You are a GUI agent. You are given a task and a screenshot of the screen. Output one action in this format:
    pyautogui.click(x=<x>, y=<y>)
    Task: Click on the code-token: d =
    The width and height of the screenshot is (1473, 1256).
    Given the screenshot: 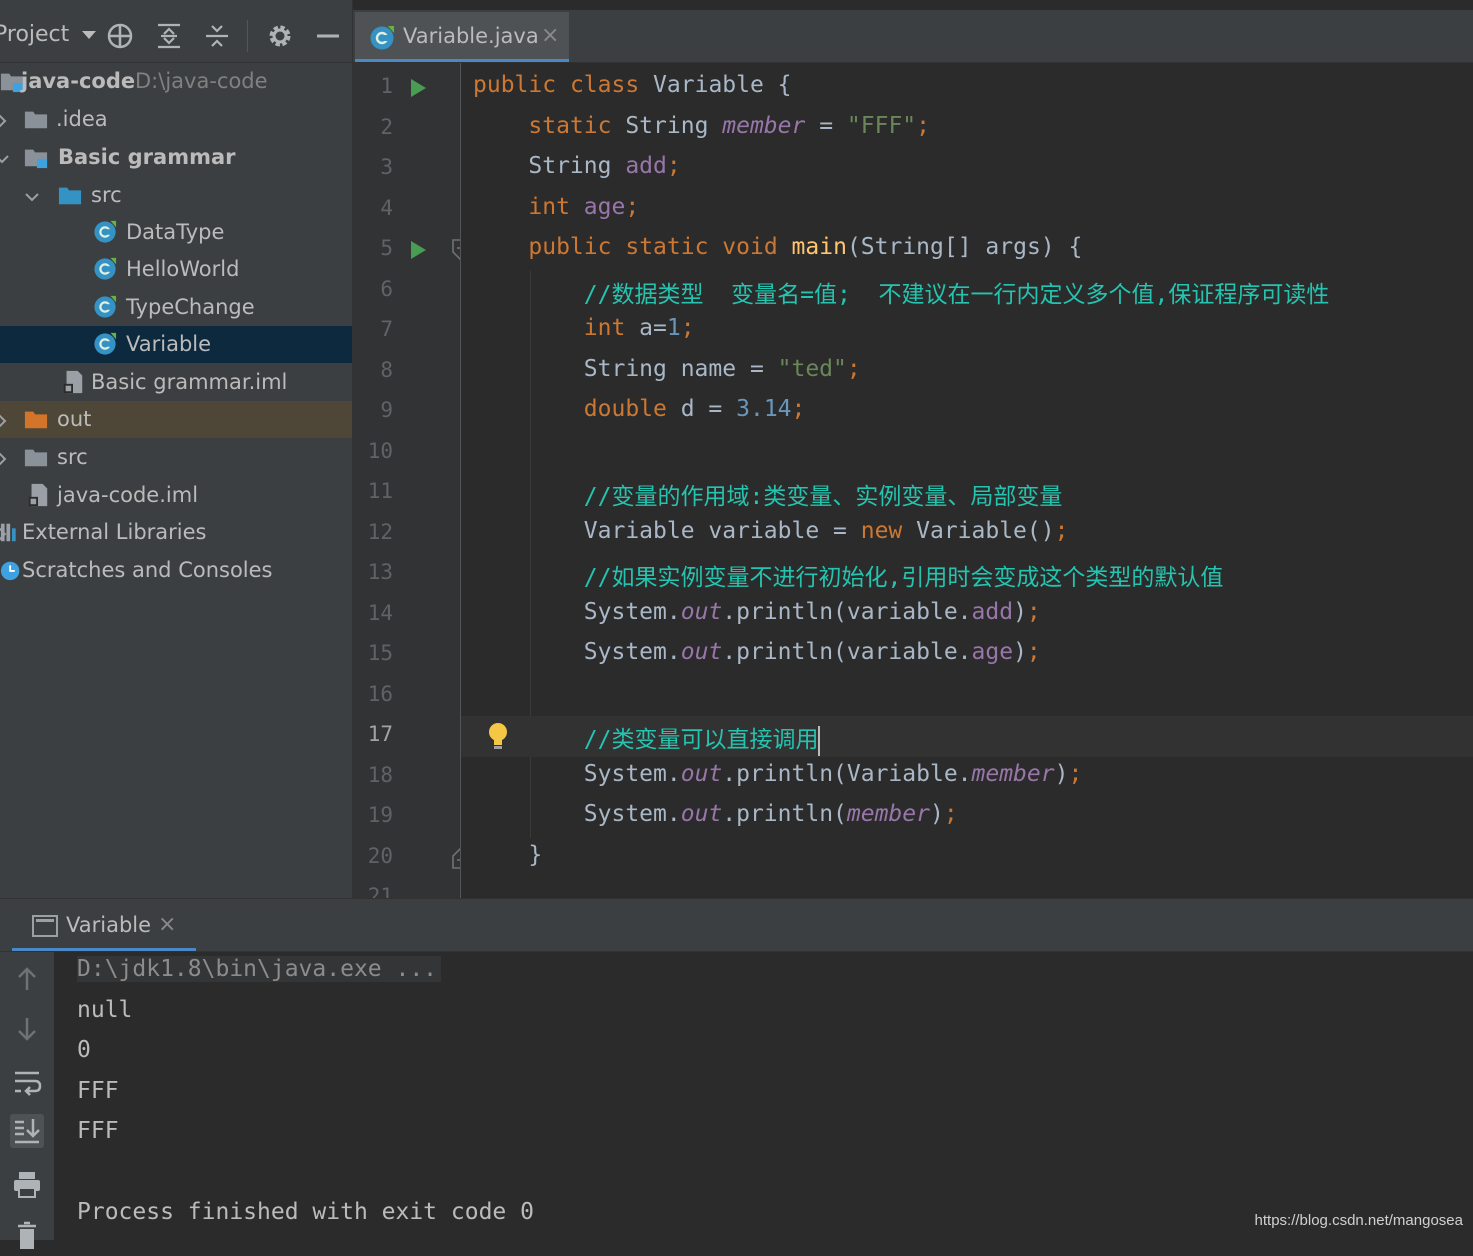 What is the action you would take?
    pyautogui.click(x=701, y=409)
    